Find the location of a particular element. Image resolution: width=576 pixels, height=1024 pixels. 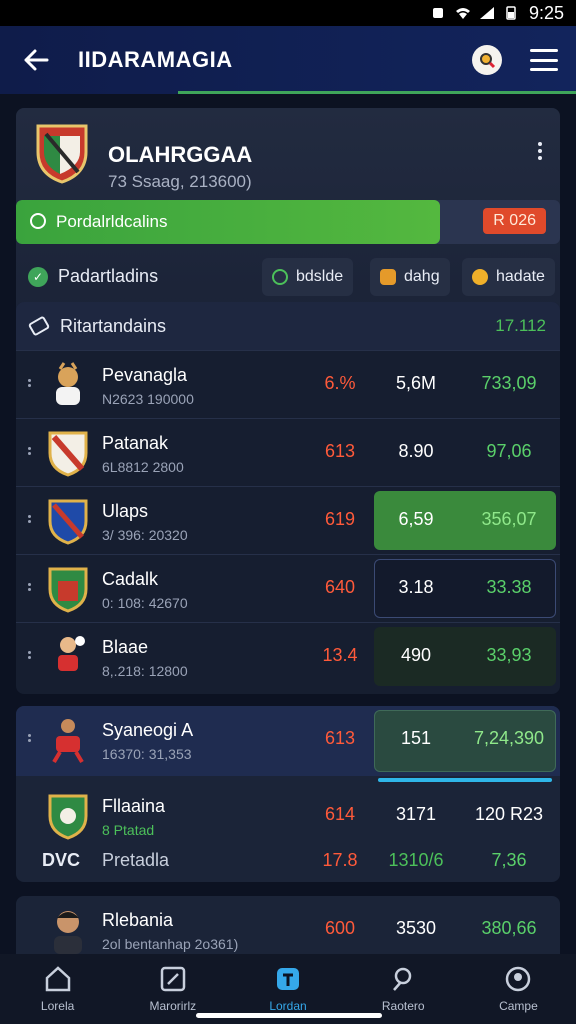

battery-icon is located at coordinates (511, 13).